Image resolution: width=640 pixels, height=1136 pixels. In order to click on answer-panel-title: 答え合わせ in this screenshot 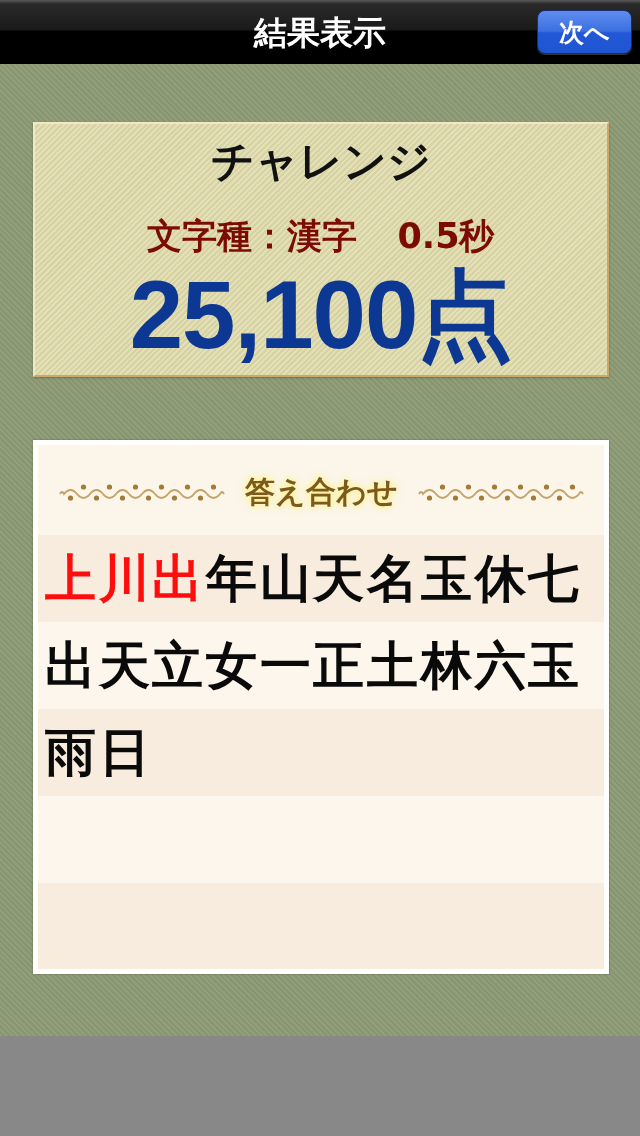, I will do `click(321, 492)`.